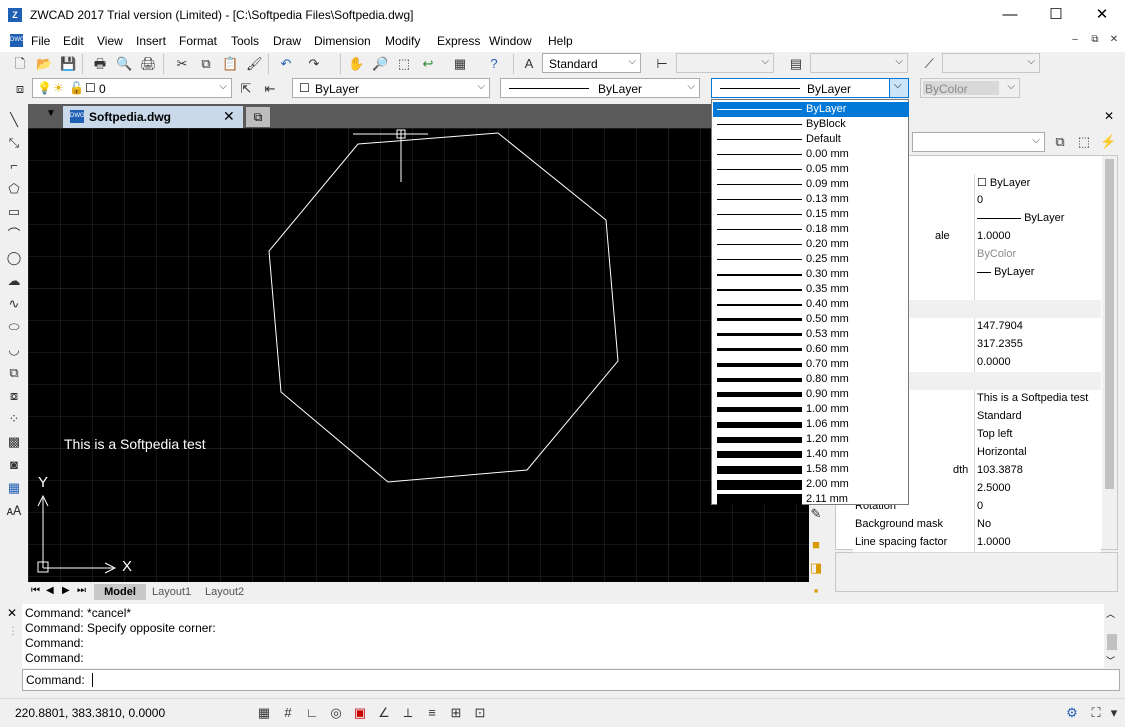  Describe the element at coordinates (811, 424) in the screenshot. I see `lineweight-option: 1.06 mm` at that location.